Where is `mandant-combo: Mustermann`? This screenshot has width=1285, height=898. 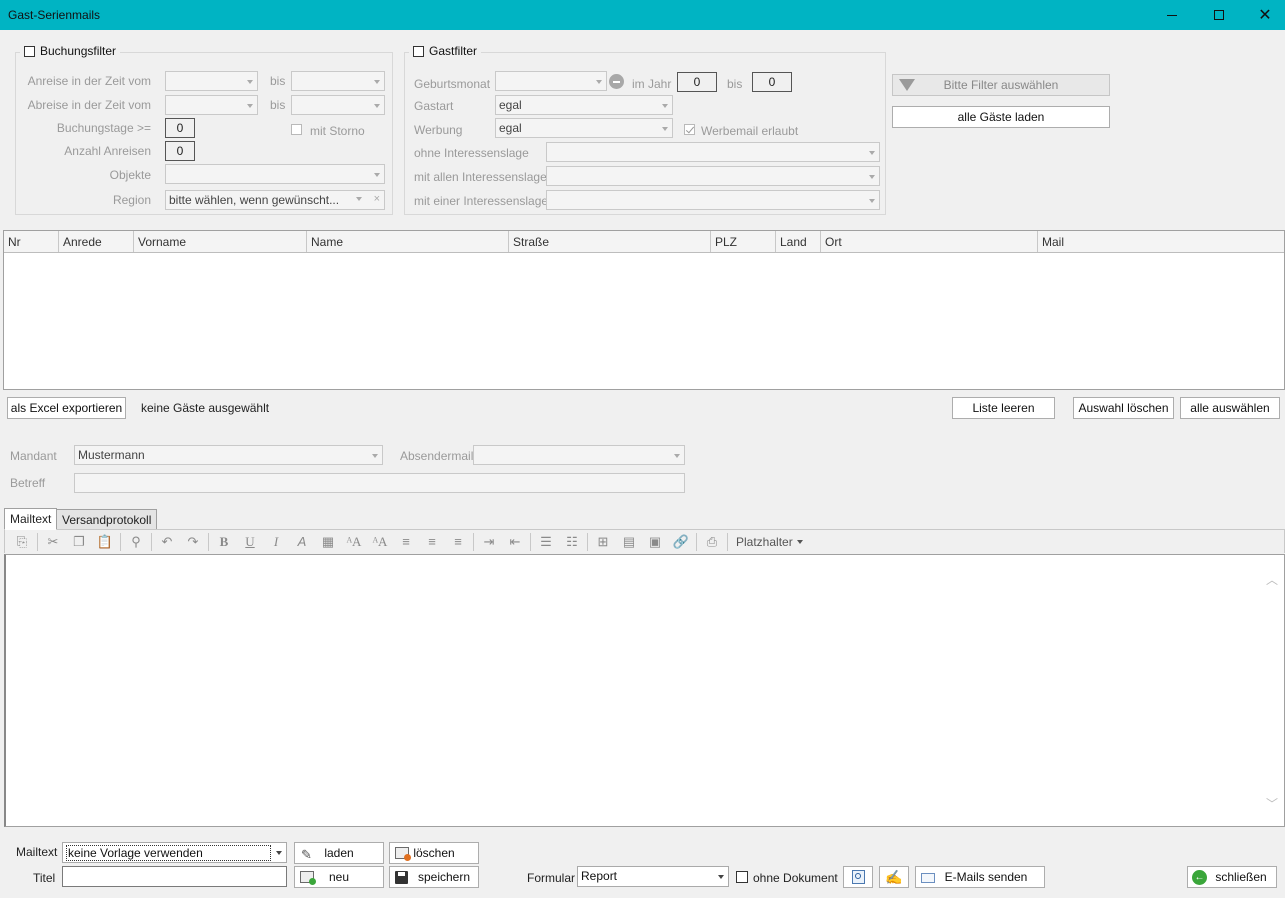 mandant-combo: Mustermann is located at coordinates (228, 455).